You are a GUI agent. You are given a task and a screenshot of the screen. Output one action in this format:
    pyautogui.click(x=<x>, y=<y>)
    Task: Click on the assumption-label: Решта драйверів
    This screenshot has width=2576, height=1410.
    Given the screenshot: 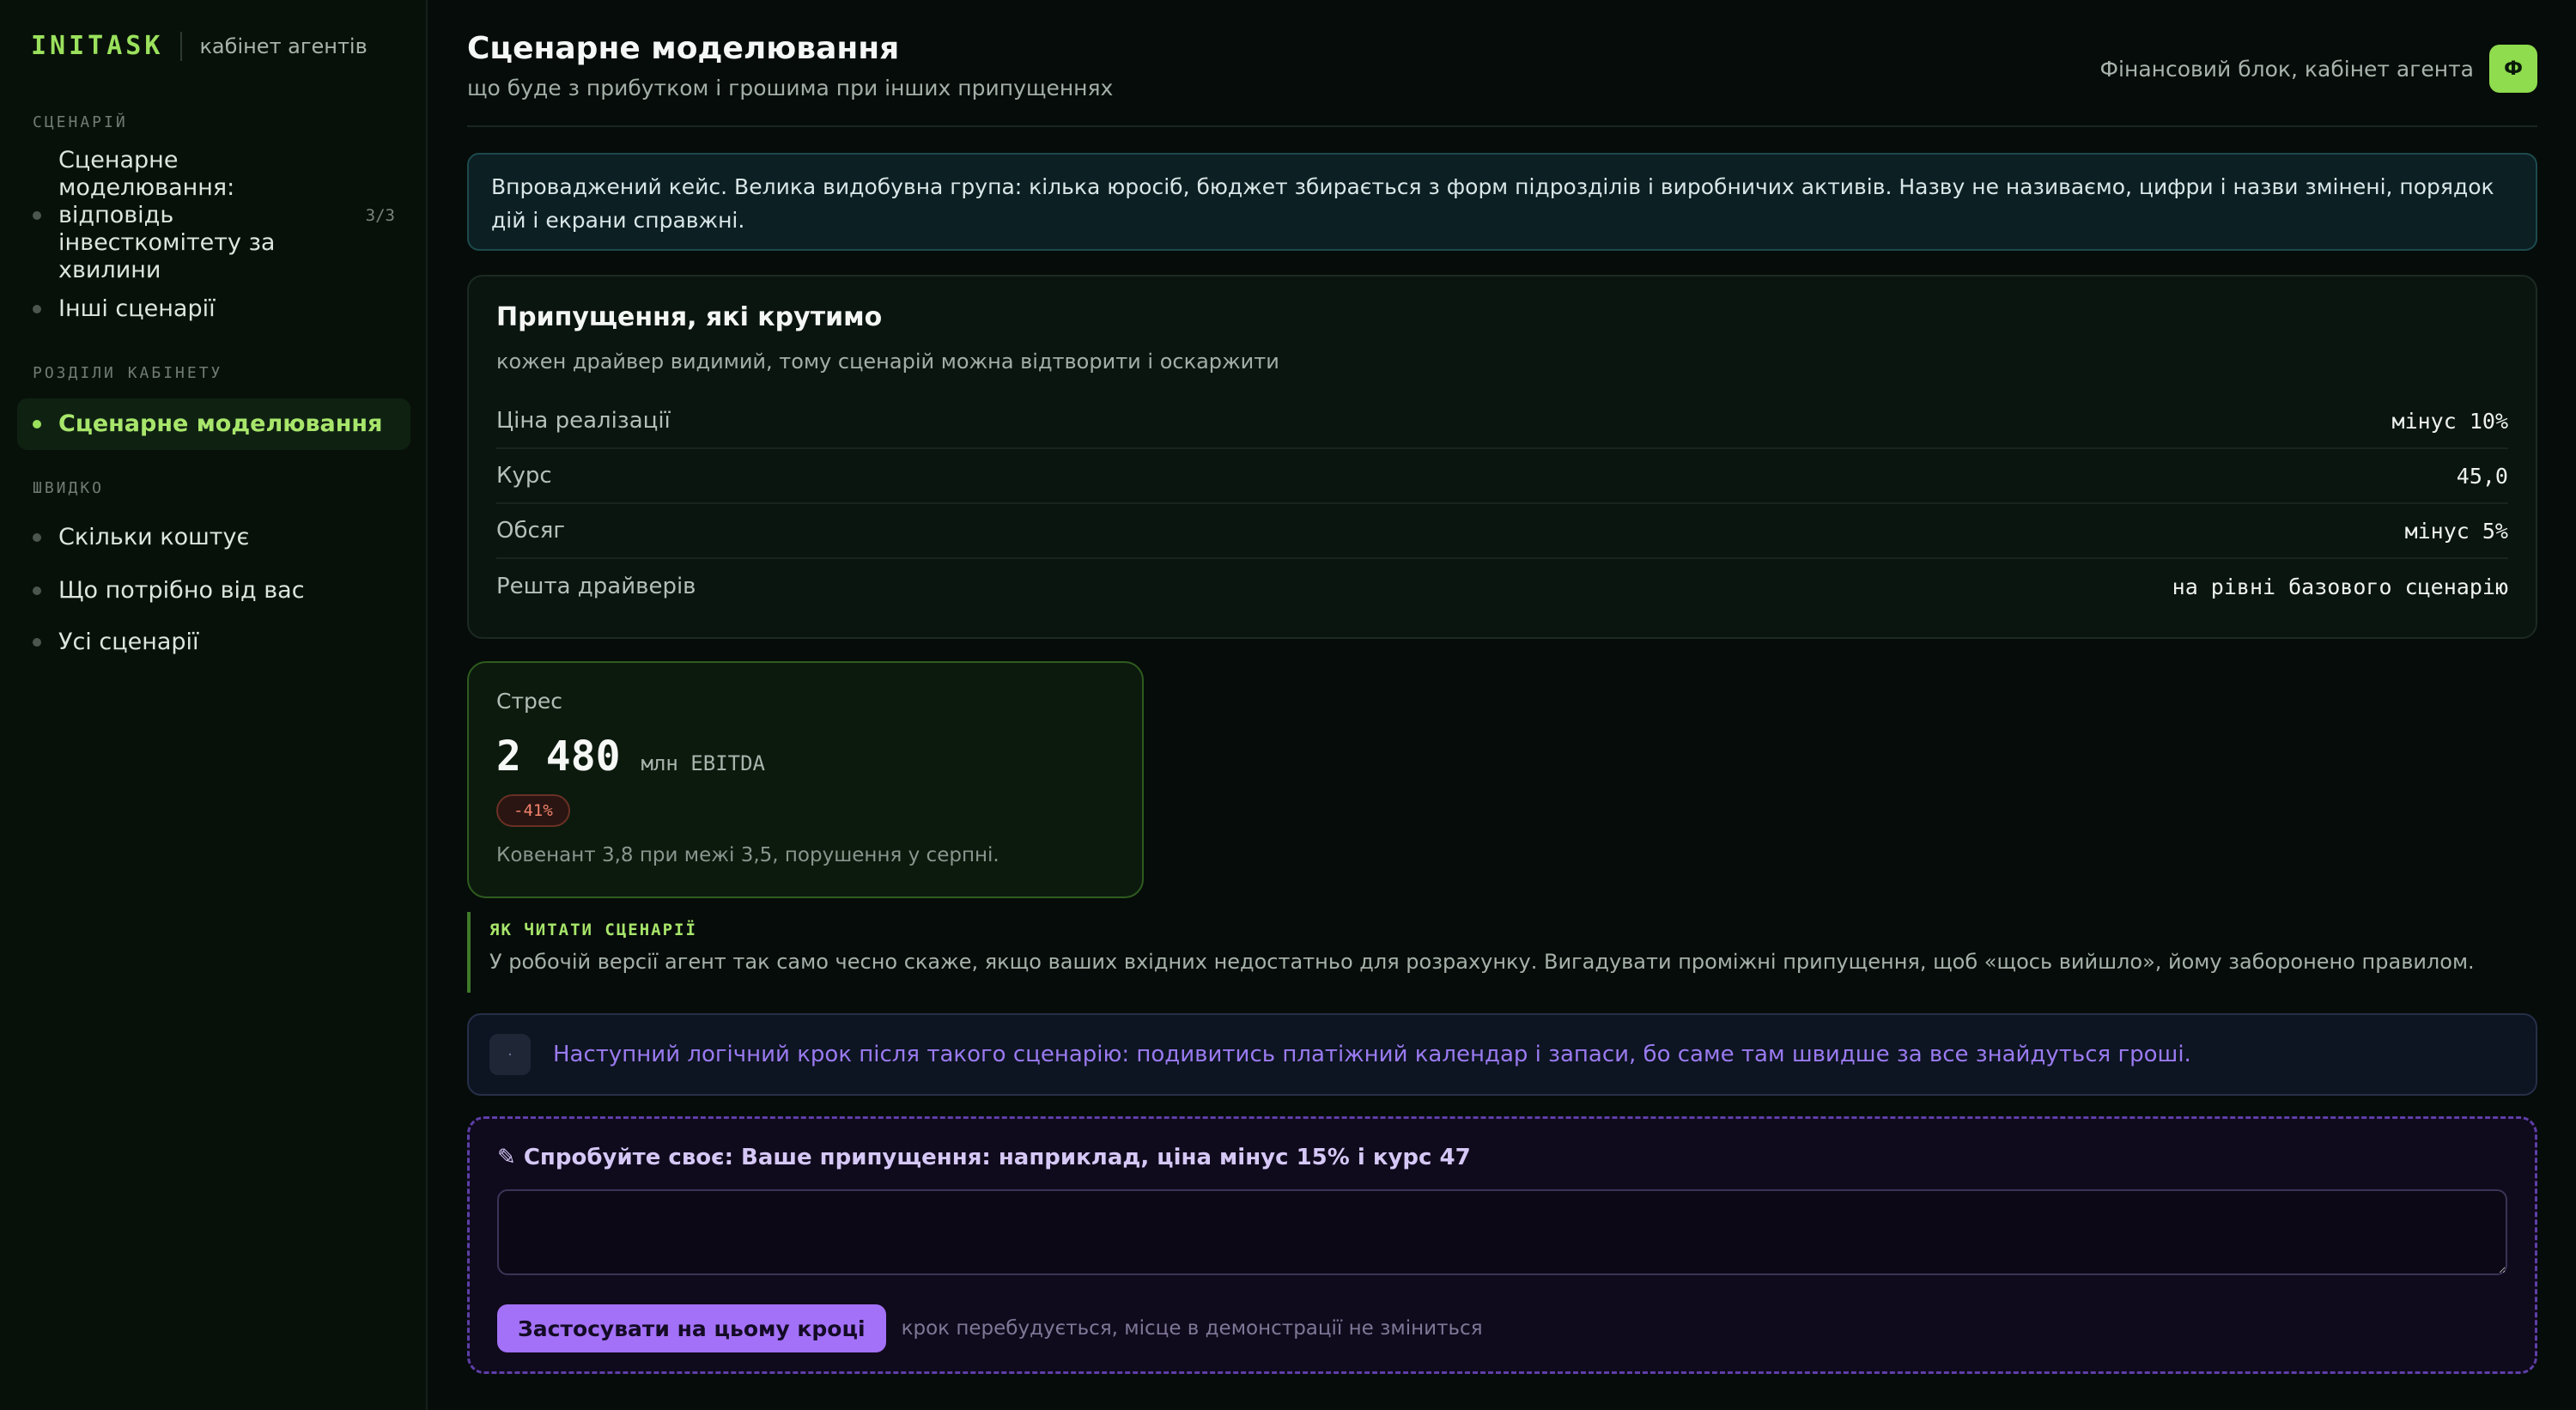 What is the action you would take?
    pyautogui.click(x=596, y=587)
    